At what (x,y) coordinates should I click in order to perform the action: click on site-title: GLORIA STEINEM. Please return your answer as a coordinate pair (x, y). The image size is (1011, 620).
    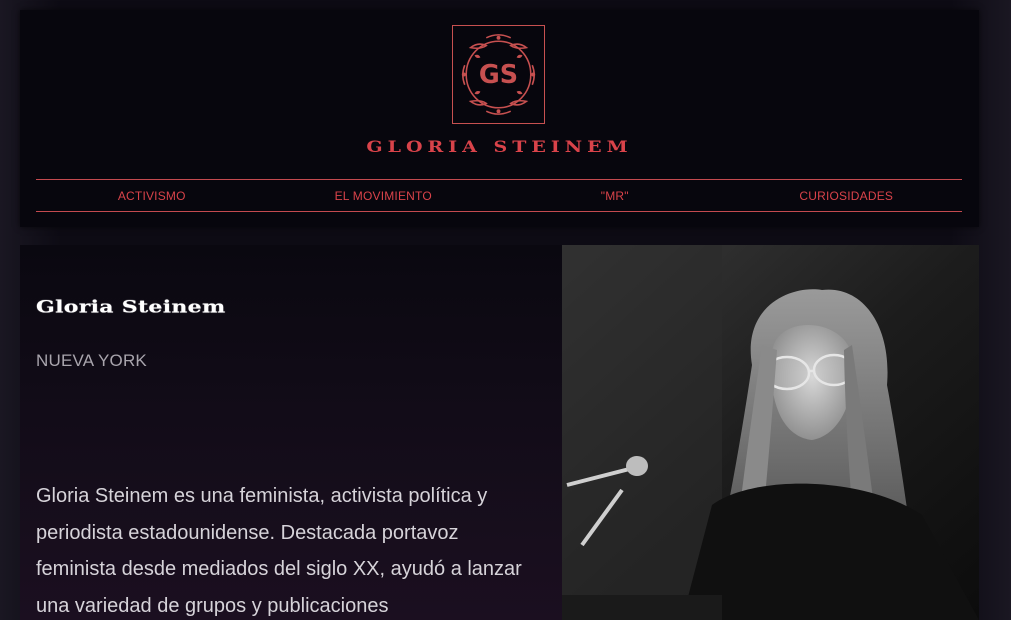
    Looking at the image, I should click on (499, 147).